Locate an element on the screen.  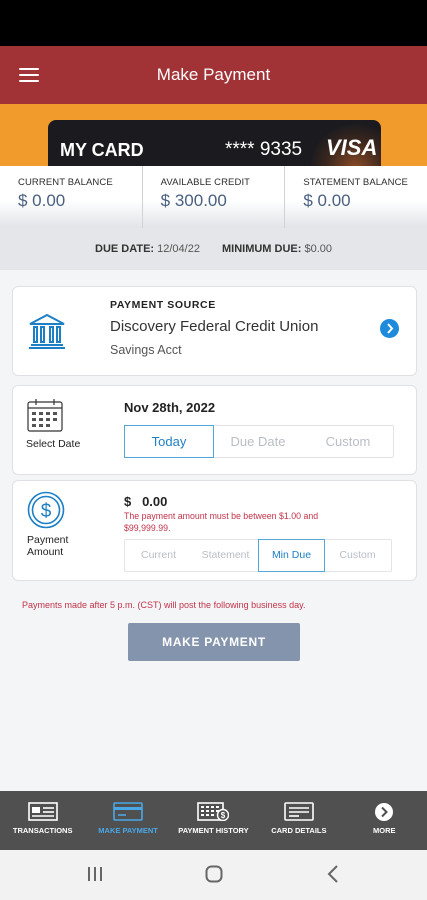
card-banner: MY CARD **** 9335 VISA is located at coordinates (213, 135).